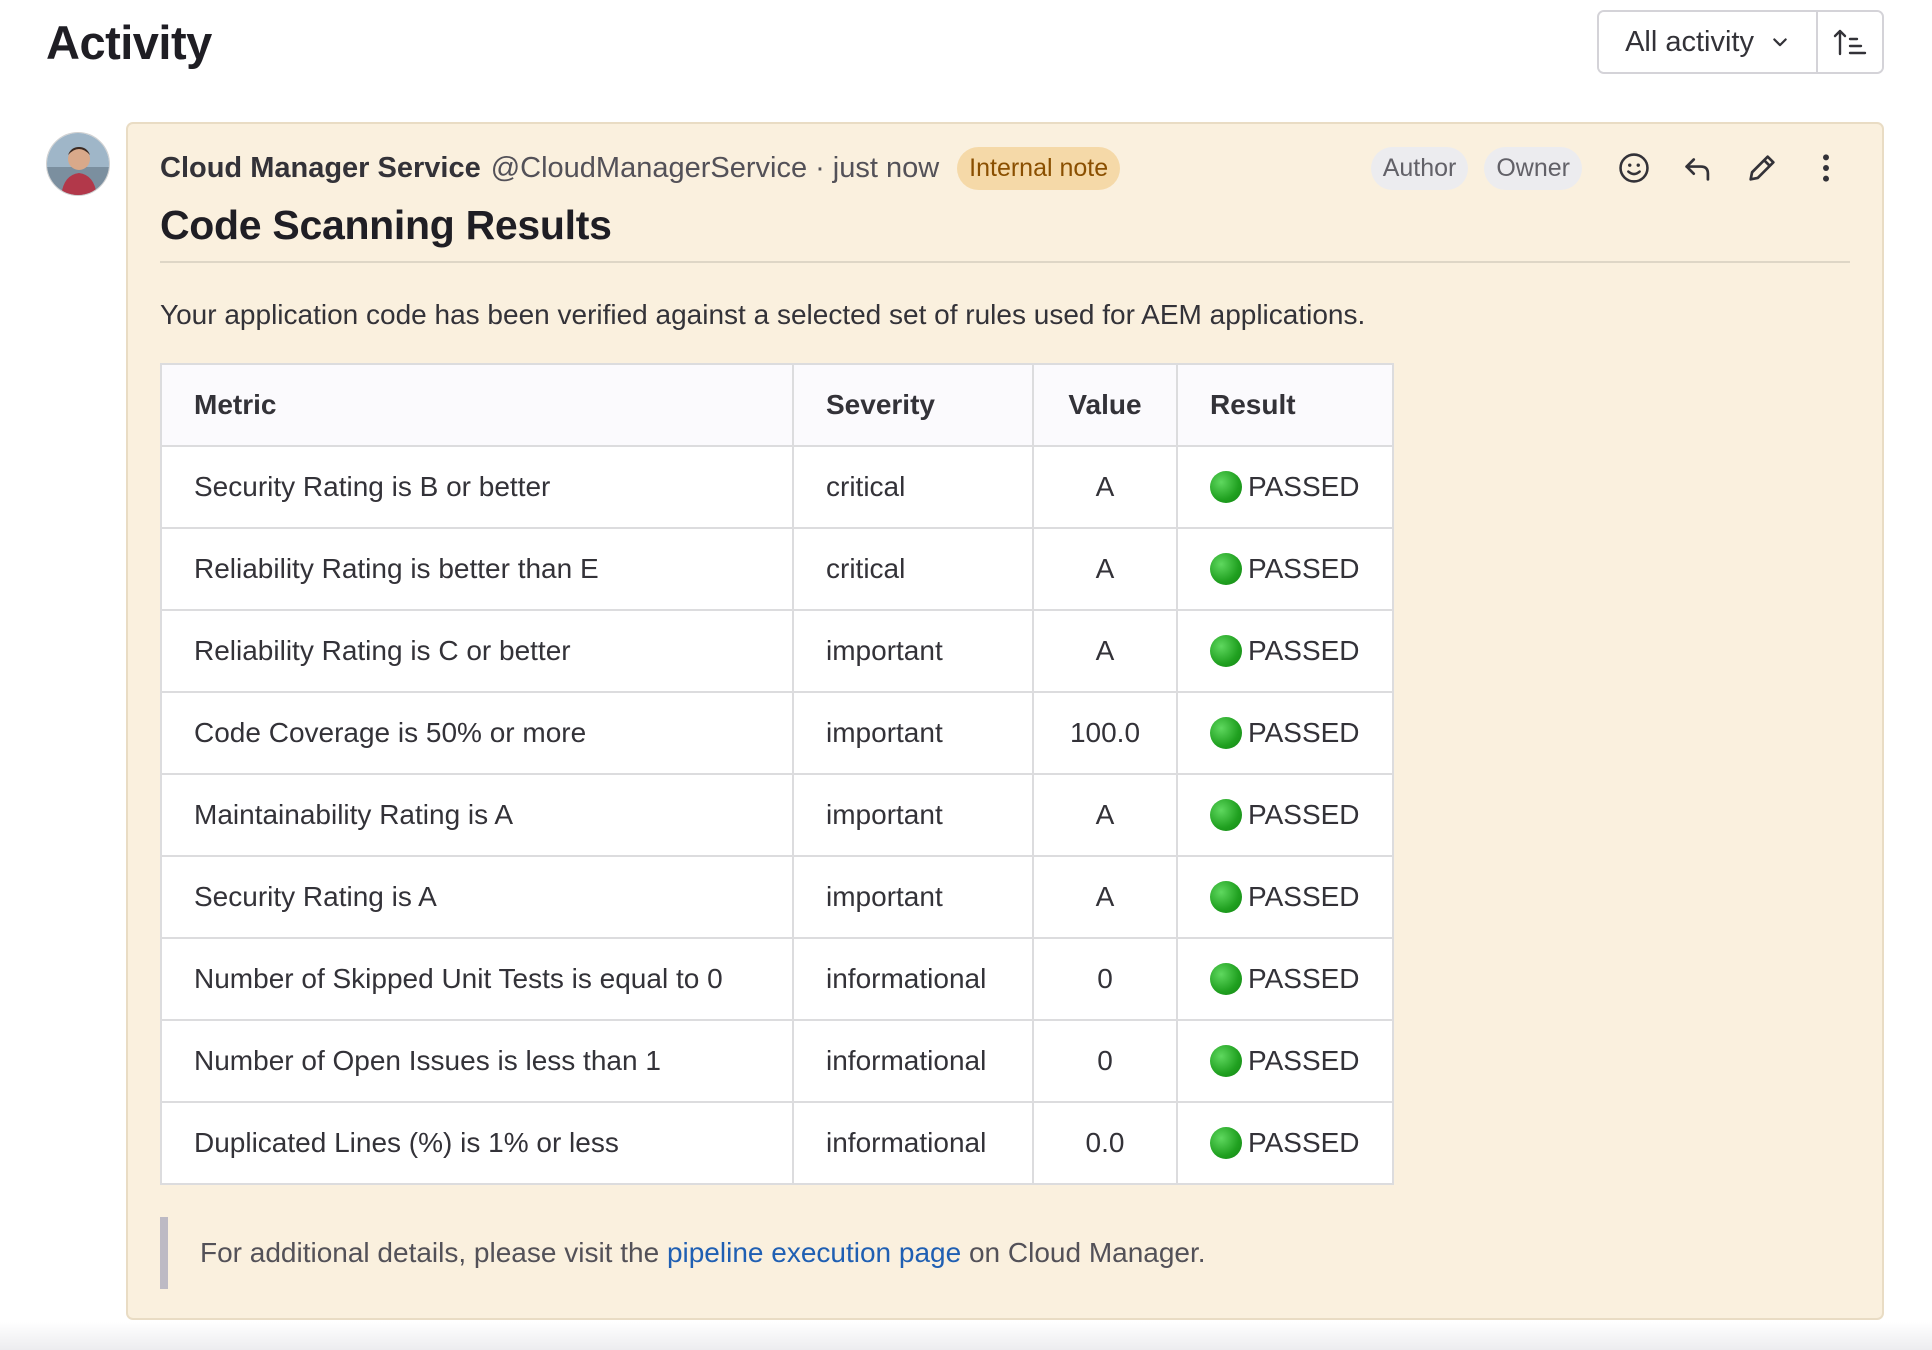  I want to click on column-header-result: Result, so click(1285, 405).